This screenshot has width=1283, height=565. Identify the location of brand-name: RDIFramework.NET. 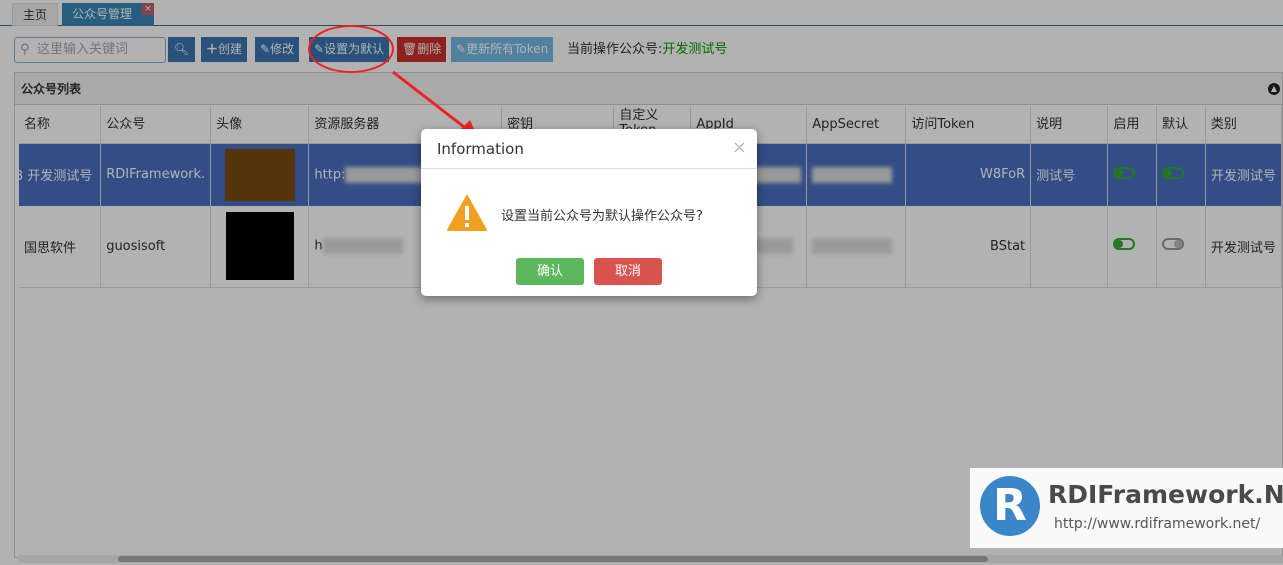
(1165, 494).